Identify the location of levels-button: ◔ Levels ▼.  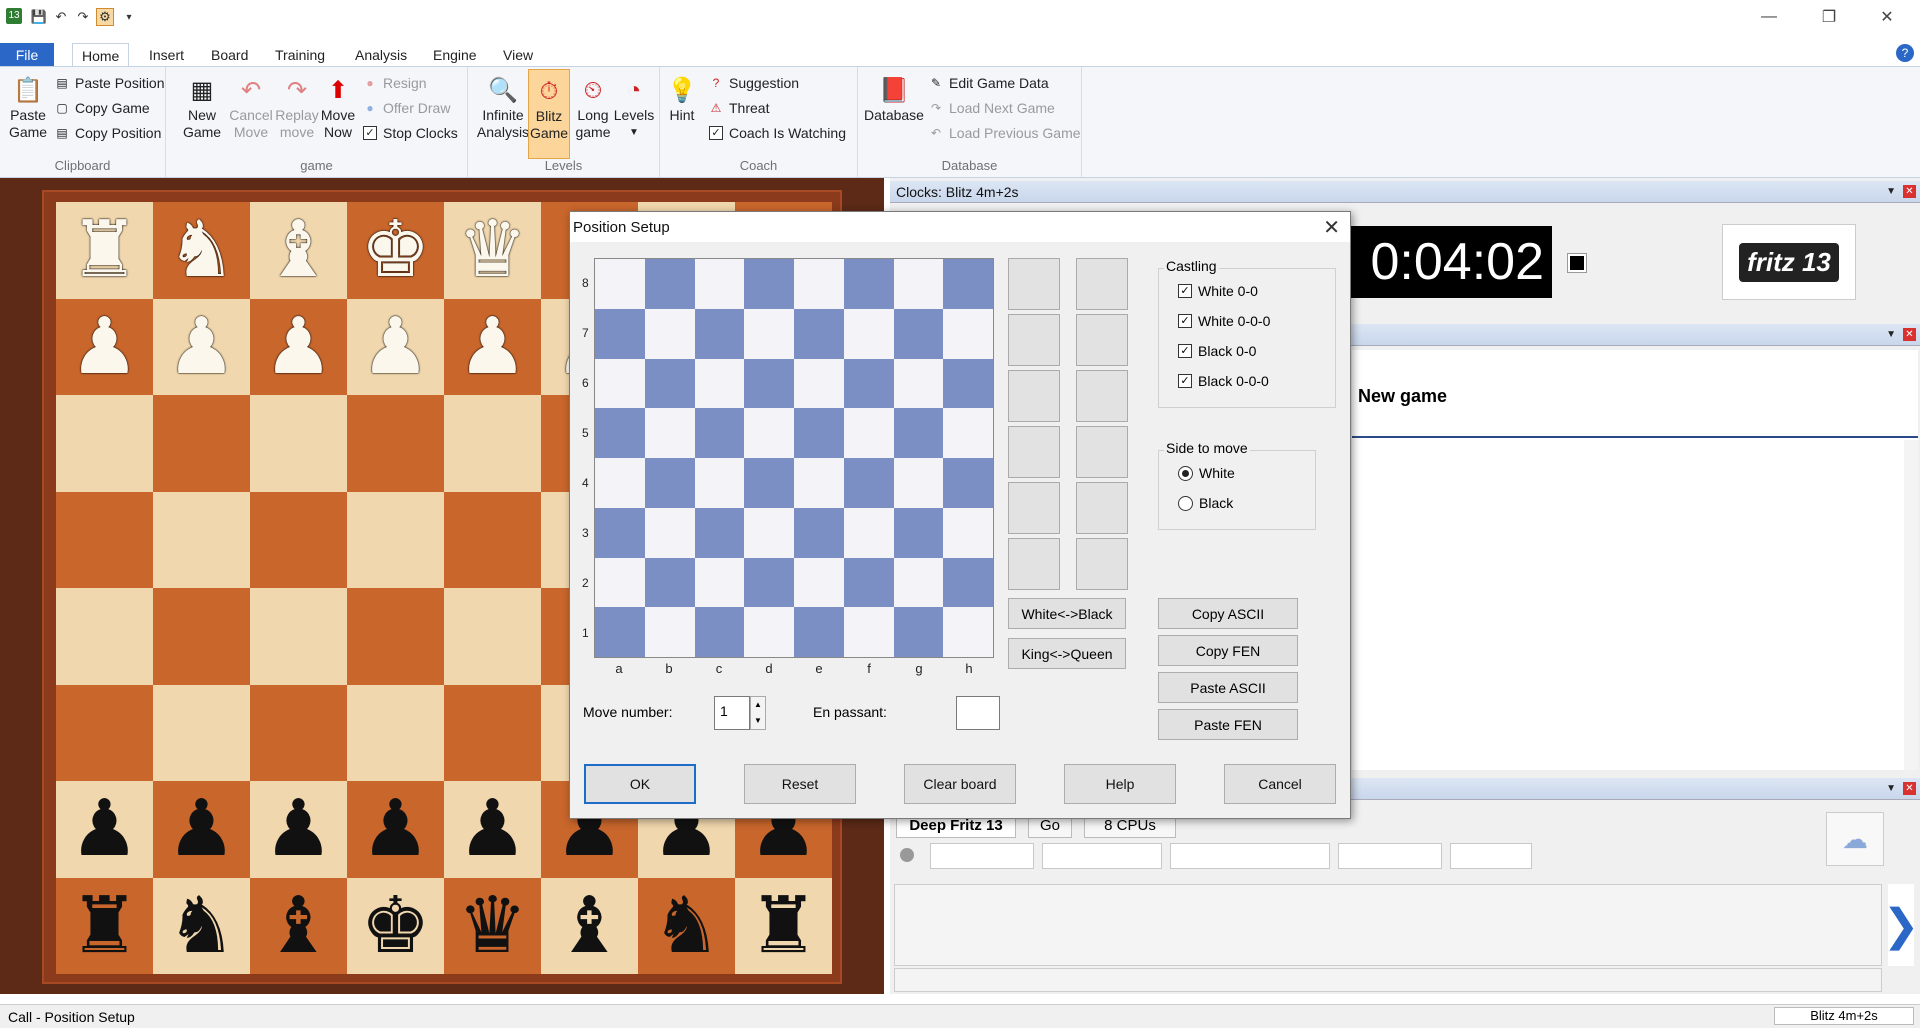
(634, 108).